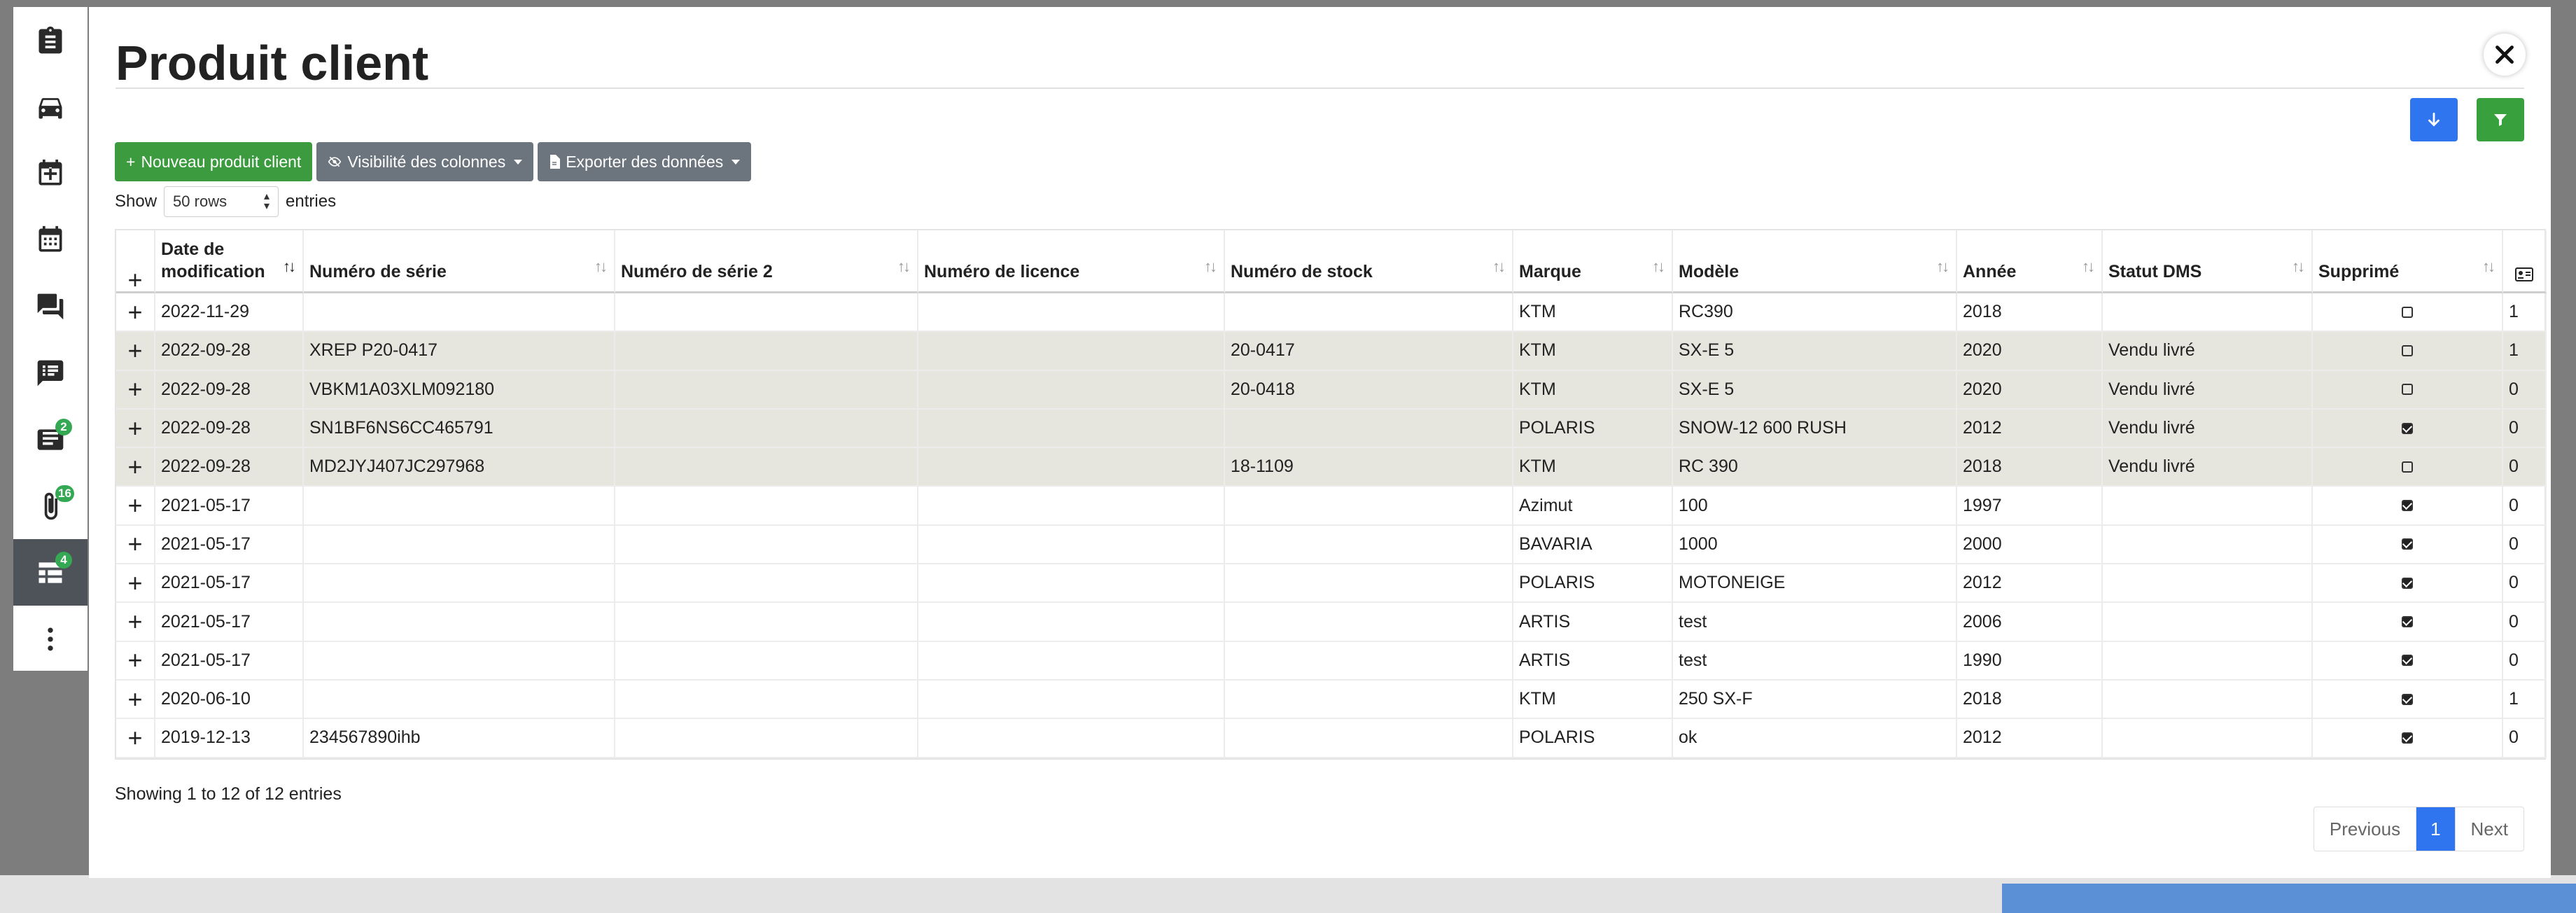 The width and height of the screenshot is (2576, 913). I want to click on more-vertical-icon, so click(50, 638).